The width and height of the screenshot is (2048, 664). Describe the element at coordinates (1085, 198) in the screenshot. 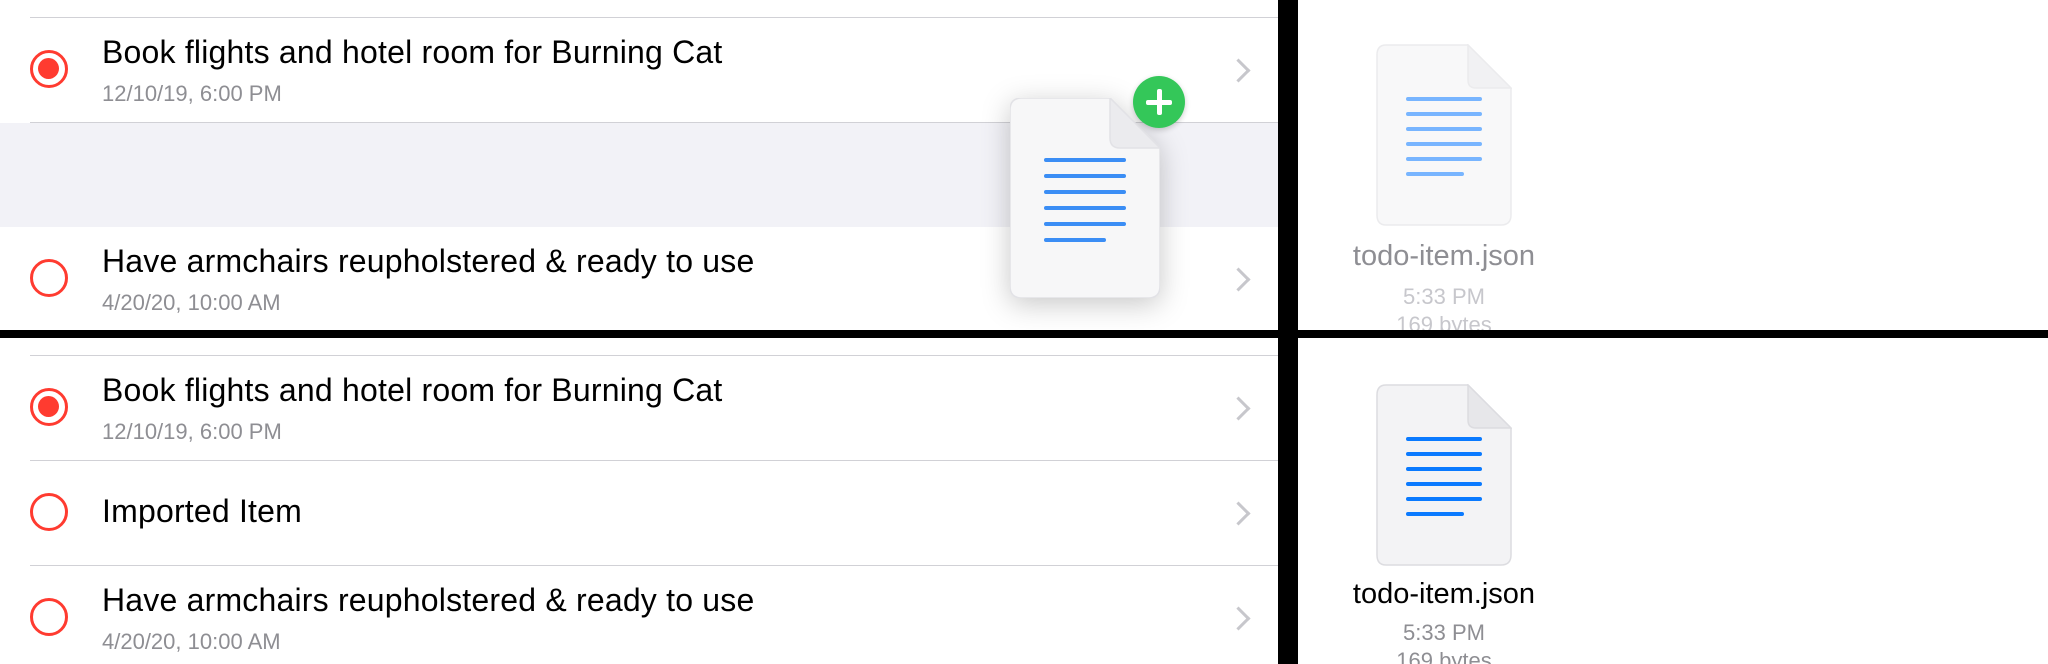

I see `dragged-document-icon` at that location.